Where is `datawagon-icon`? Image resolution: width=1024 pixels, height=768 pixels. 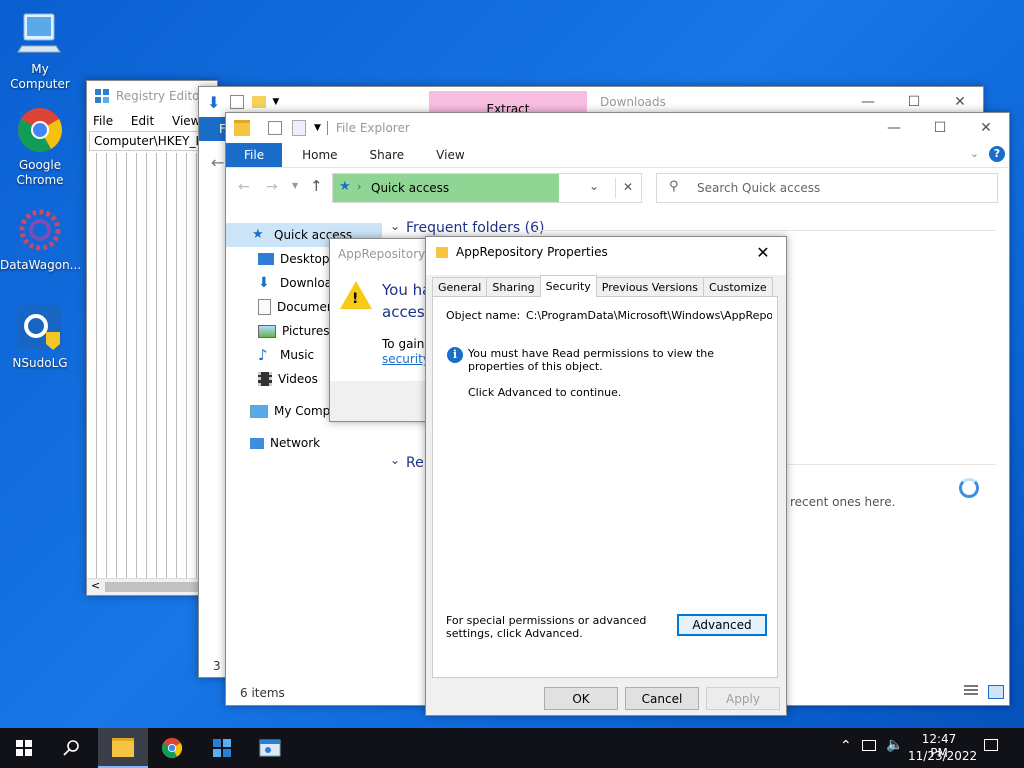
datawagon-icon is located at coordinates (40, 230).